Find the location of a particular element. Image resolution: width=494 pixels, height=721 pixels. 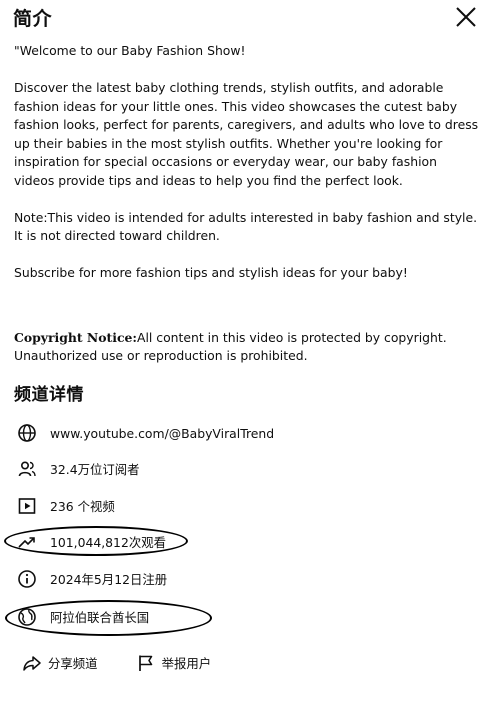

channel-details-title: 频道详情 is located at coordinates (49, 395).